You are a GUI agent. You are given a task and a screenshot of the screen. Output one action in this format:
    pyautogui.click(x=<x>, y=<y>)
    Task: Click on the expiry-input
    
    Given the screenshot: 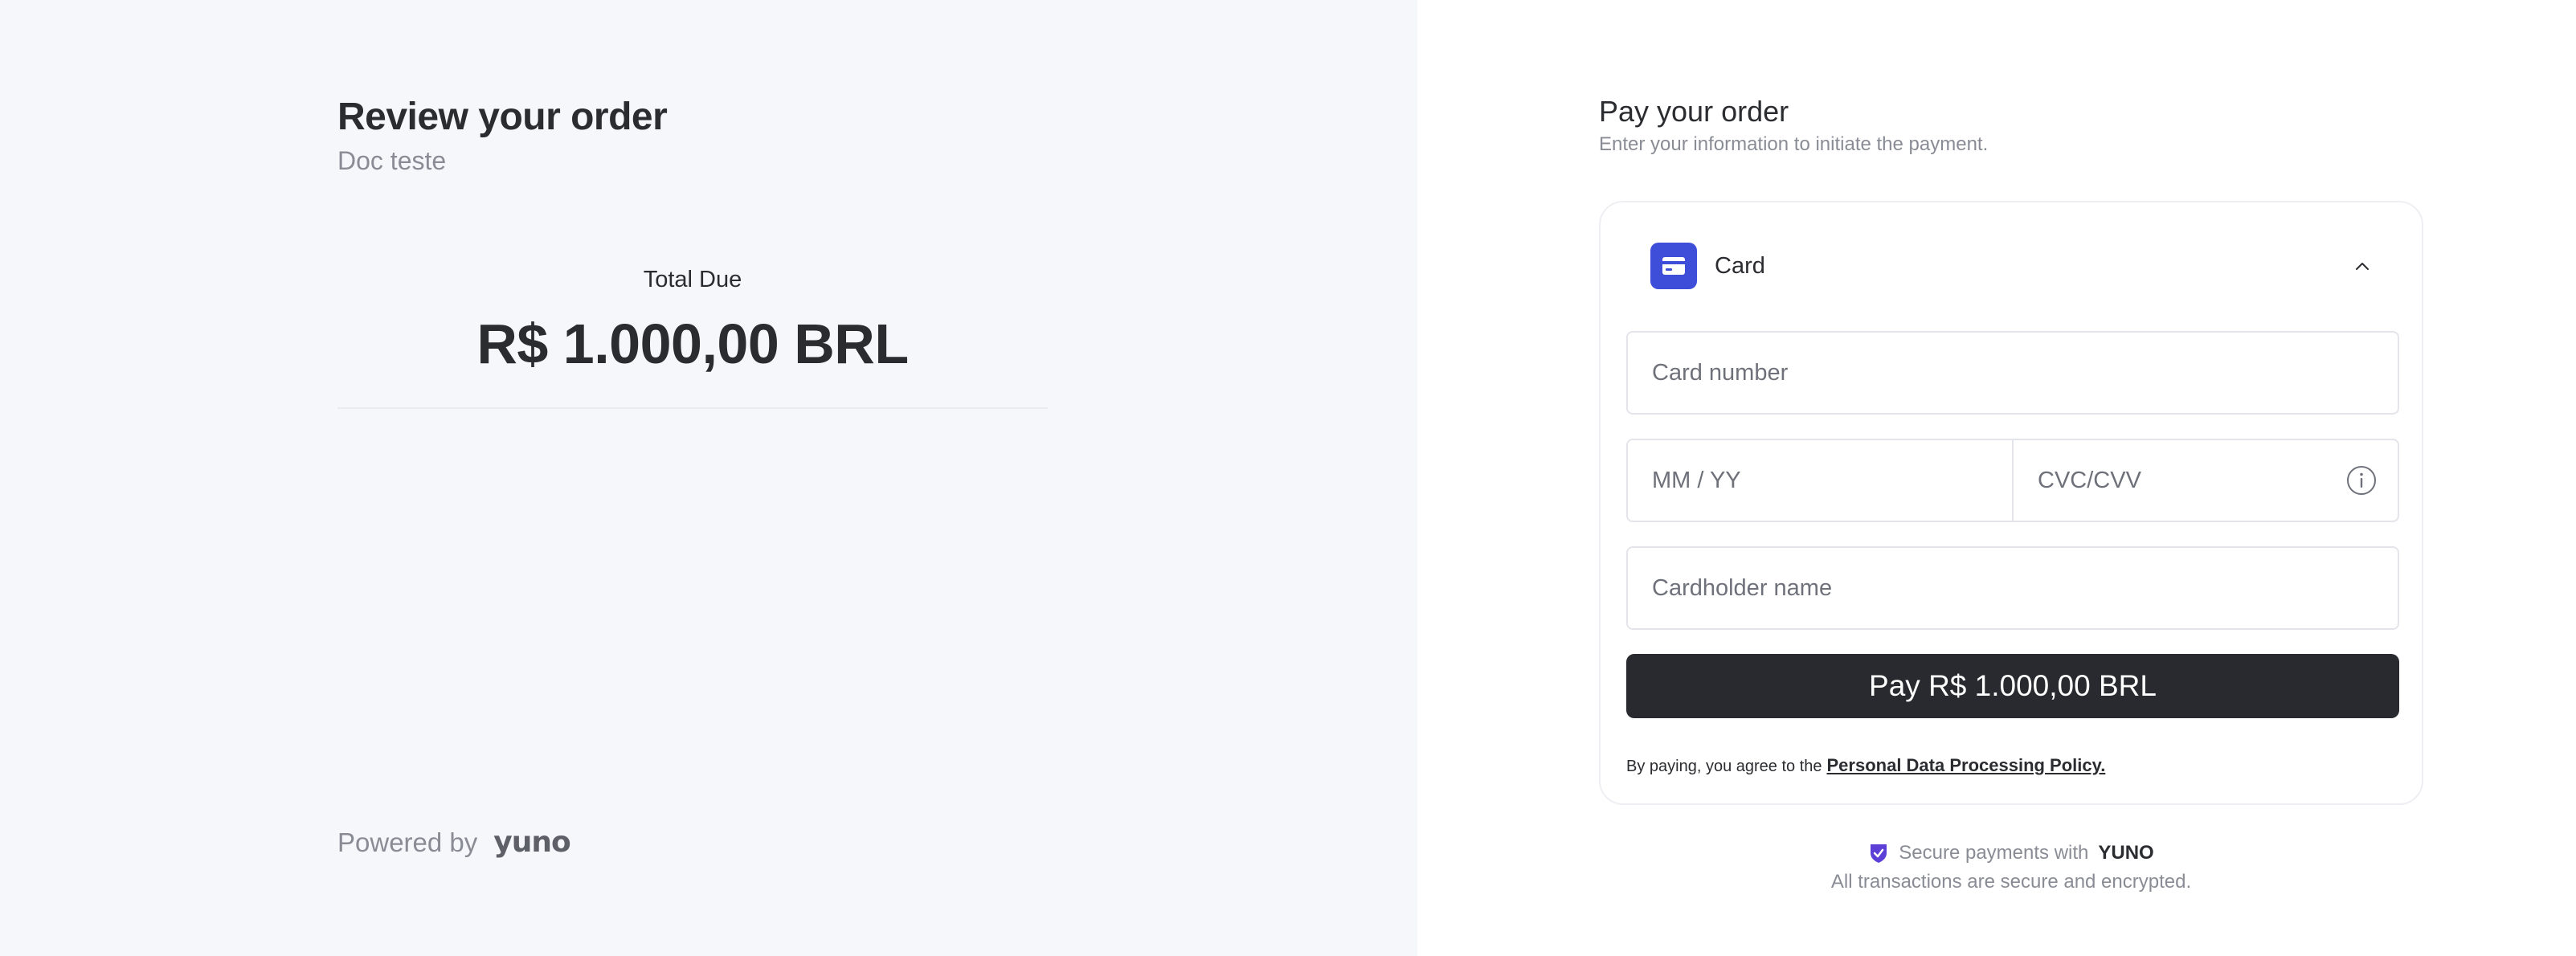 What is the action you would take?
    pyautogui.click(x=1820, y=481)
    